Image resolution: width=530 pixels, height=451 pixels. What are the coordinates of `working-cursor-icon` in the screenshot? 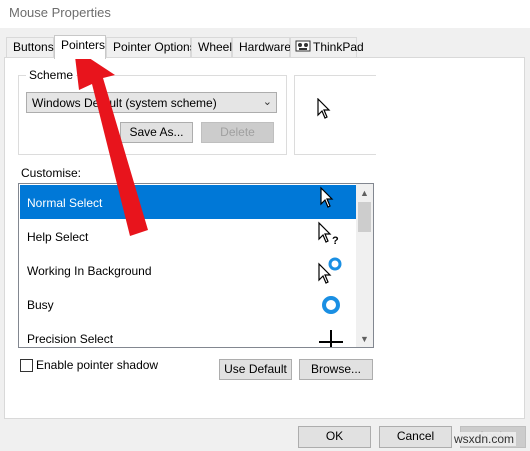 It's located at (330, 270).